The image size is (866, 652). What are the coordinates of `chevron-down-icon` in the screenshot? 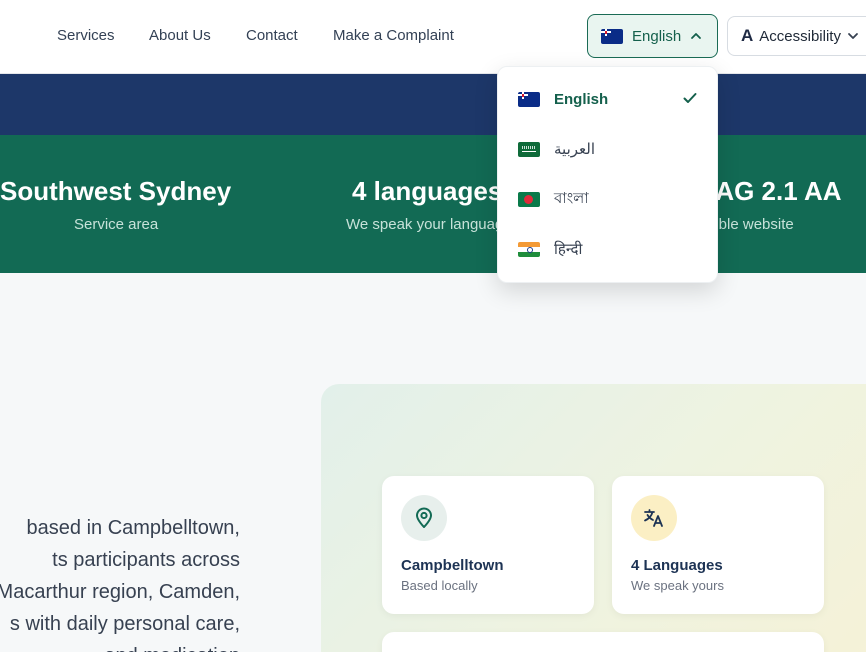 It's located at (853, 36).